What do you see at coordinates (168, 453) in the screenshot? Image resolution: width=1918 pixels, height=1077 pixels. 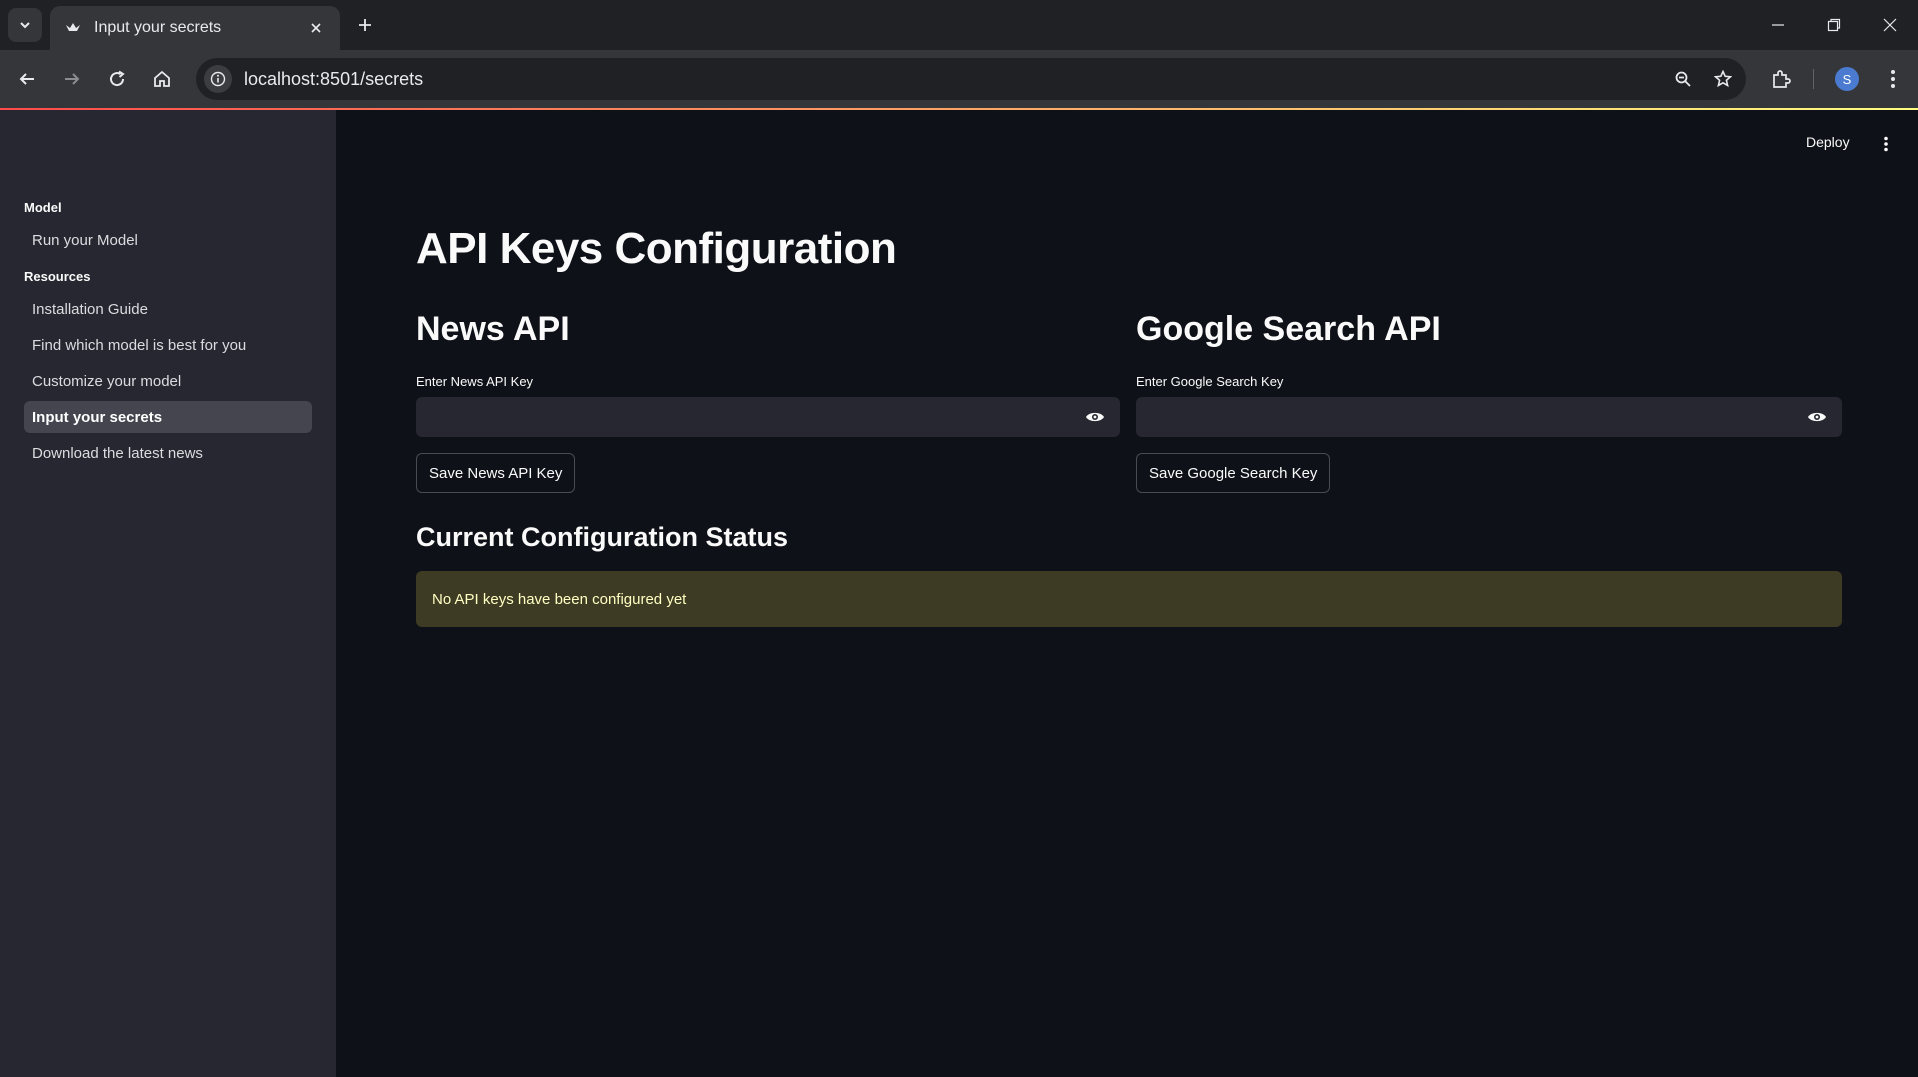 I see `sidebar-item-download-news: Download the latest news` at bounding box center [168, 453].